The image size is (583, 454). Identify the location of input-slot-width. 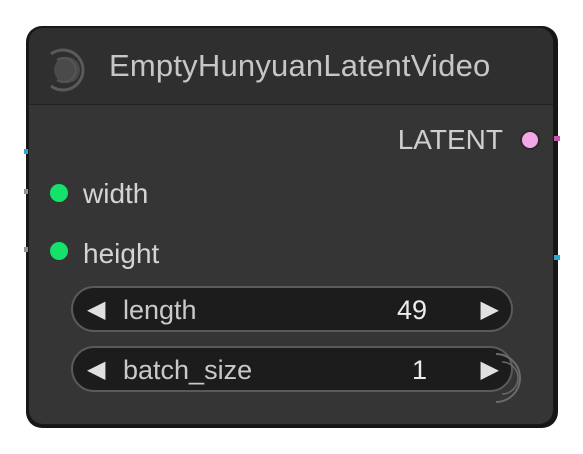
(59, 193).